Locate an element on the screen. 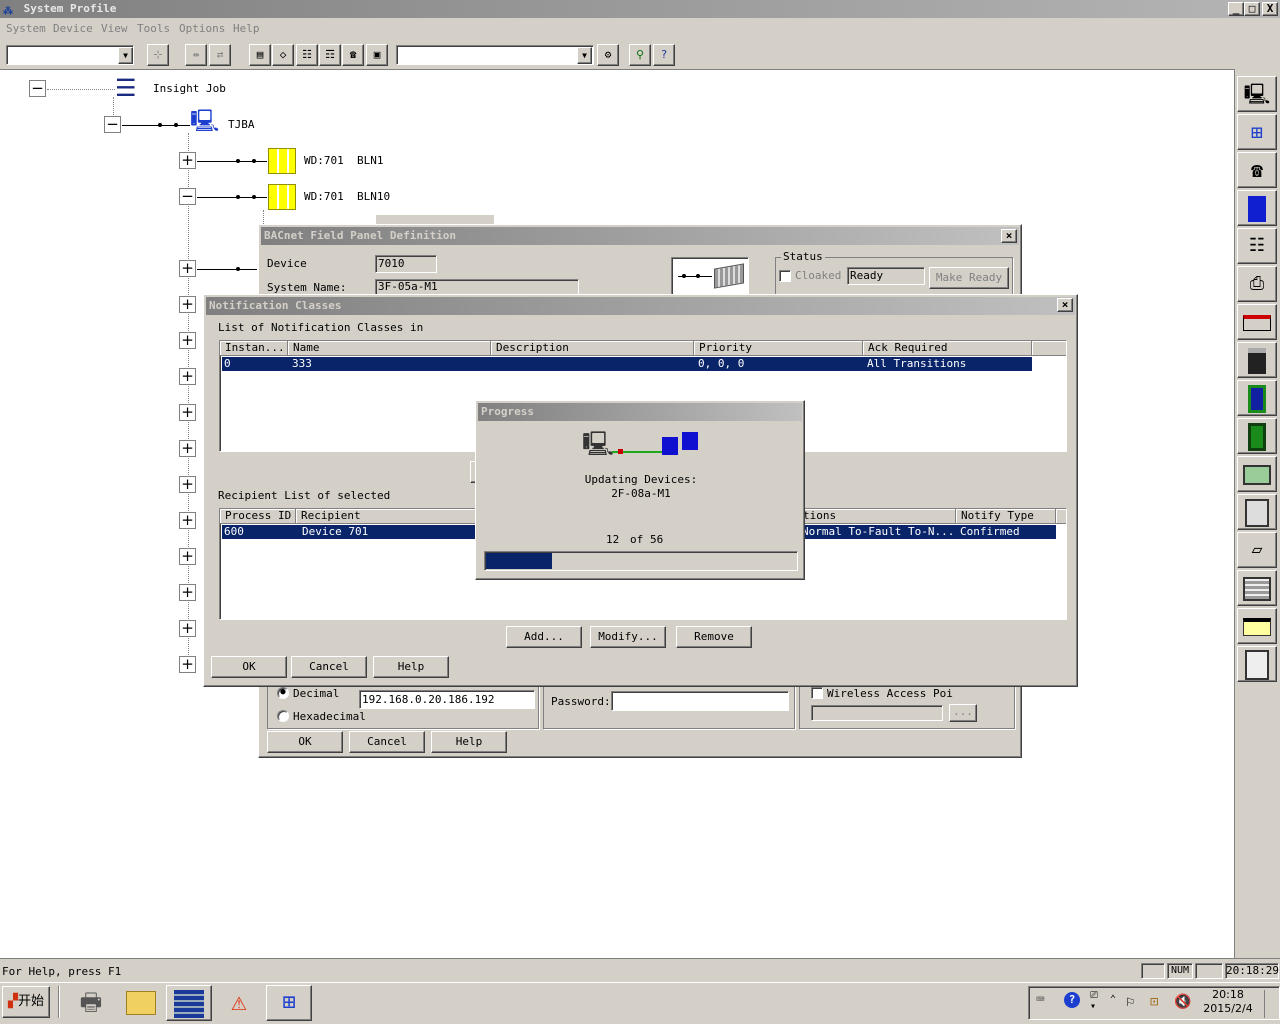 This screenshot has width=1280, height=1024. side-flat-icon: ▱ is located at coordinates (1257, 550).